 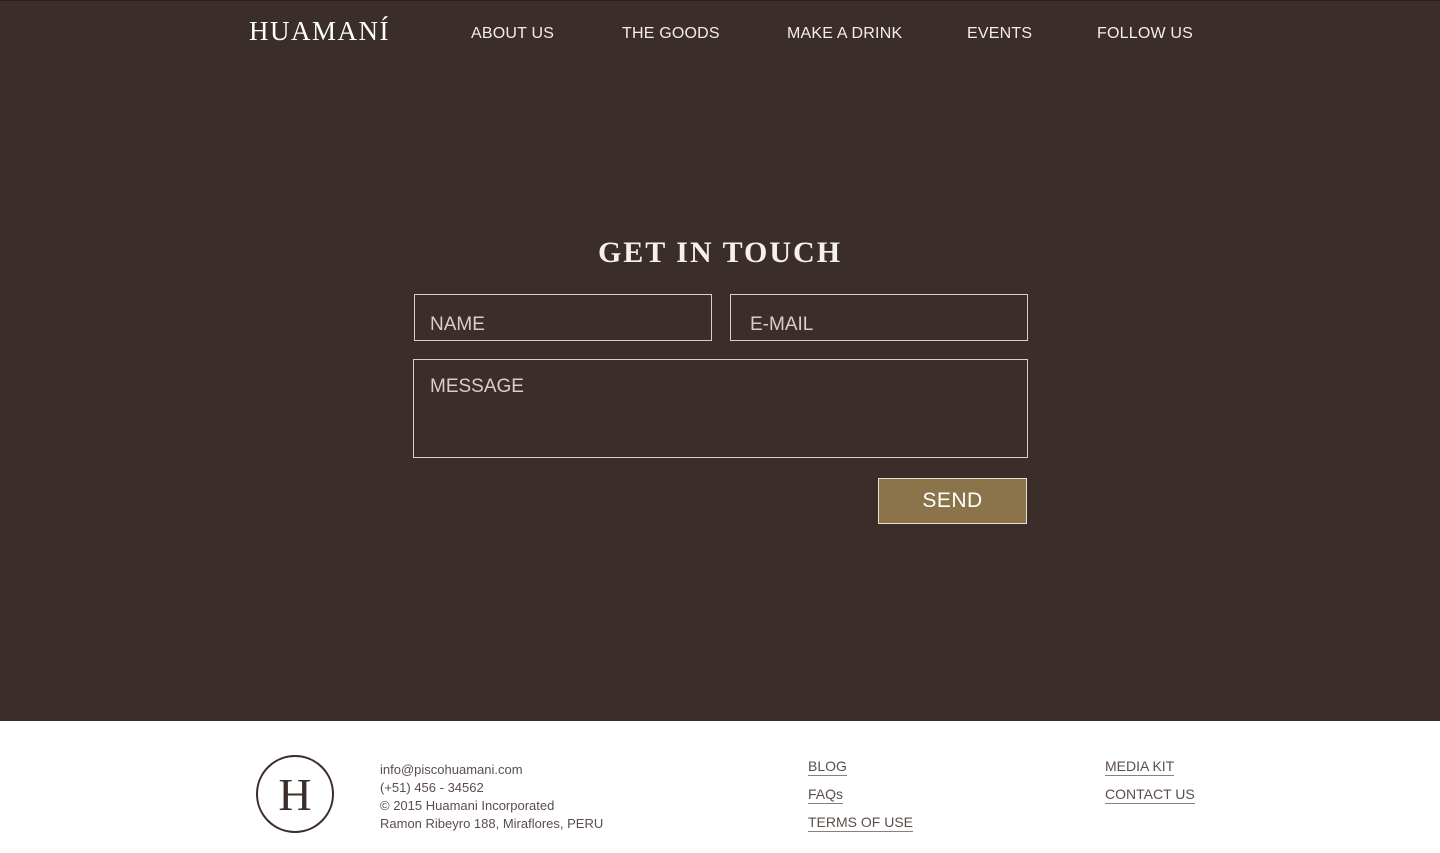 I want to click on footer-link-blog: BLOG, so click(x=827, y=767).